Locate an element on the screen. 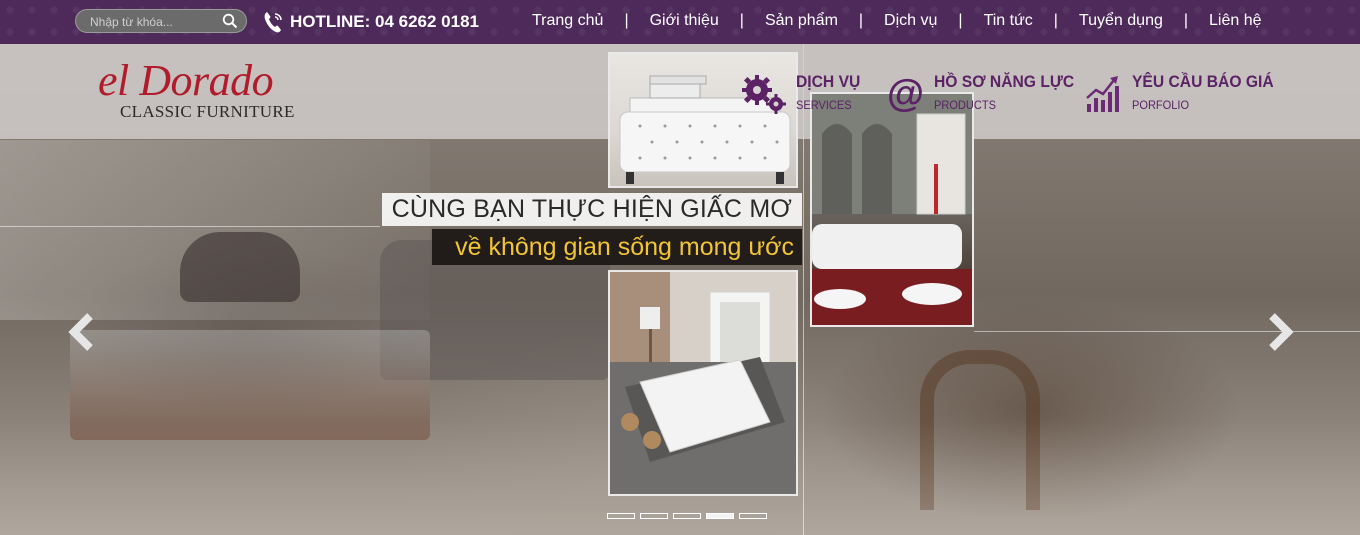  phone-icon is located at coordinates (273, 22).